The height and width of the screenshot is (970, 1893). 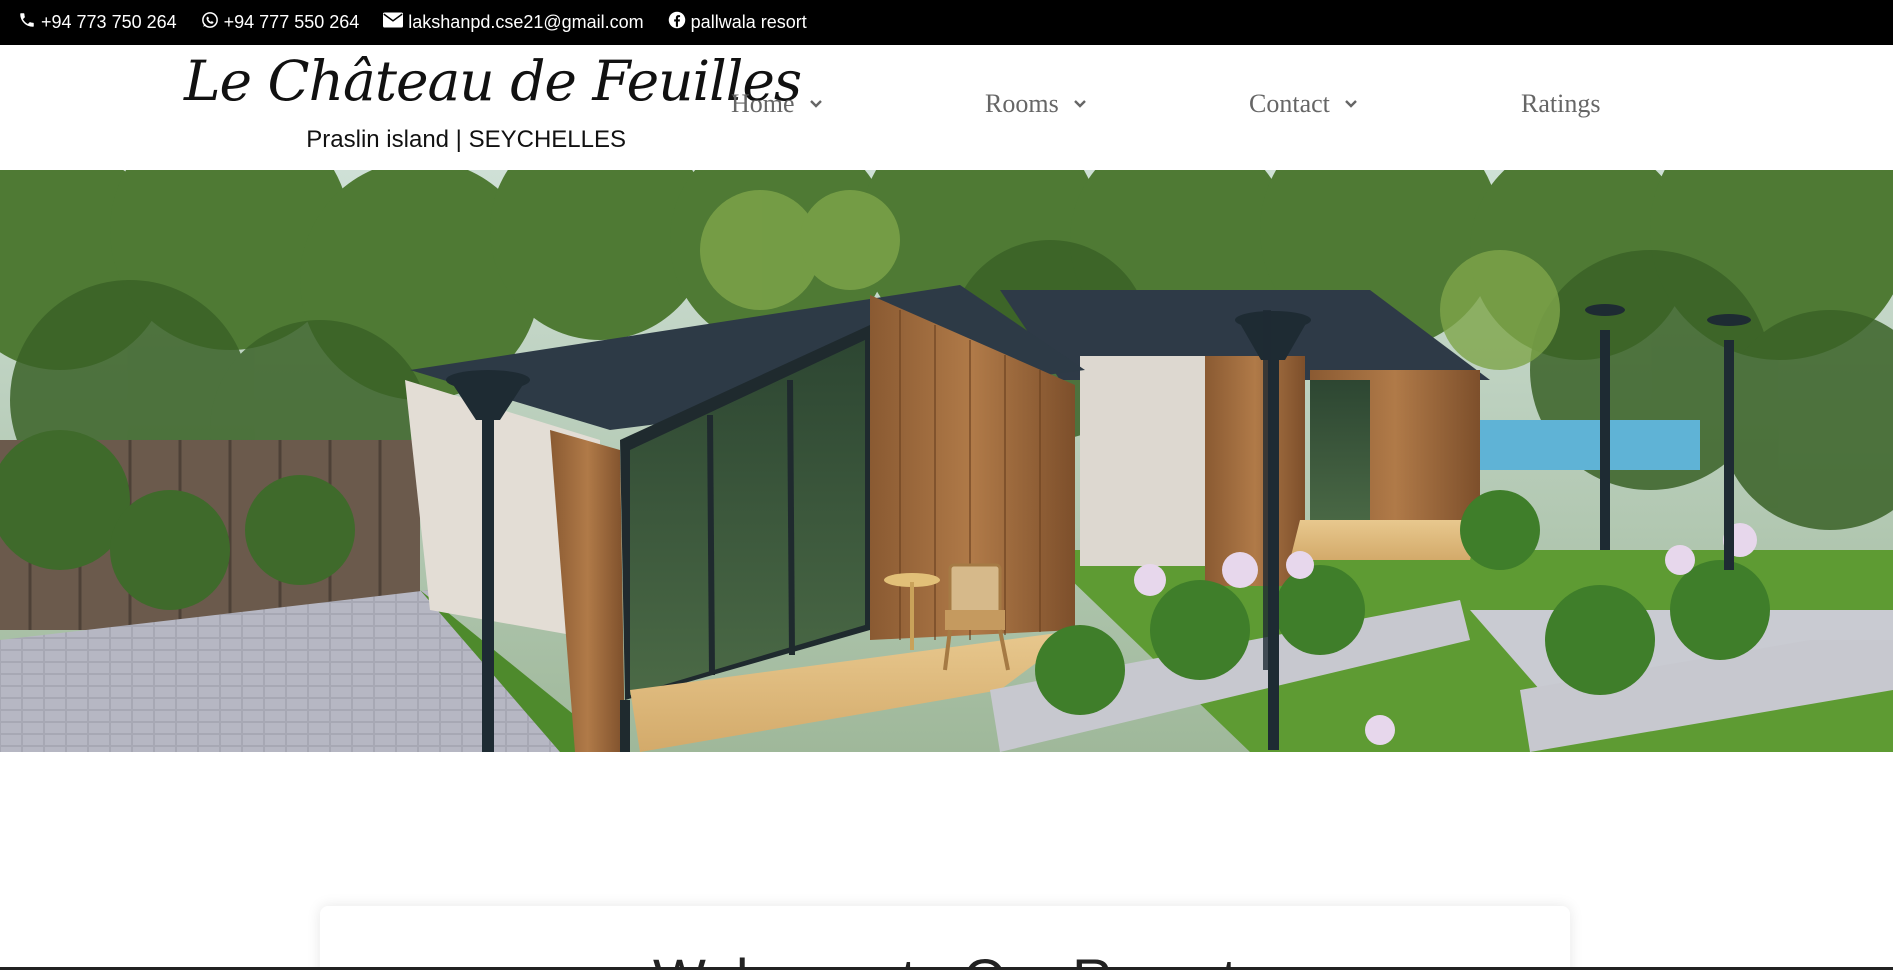 I want to click on facebook-icon, so click(x=679, y=22).